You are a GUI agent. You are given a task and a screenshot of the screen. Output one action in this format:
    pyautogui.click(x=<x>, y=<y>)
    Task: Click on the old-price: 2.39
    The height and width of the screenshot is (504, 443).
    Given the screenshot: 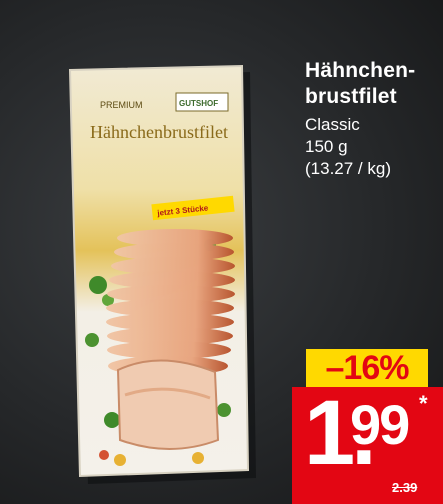 What is the action you would take?
    pyautogui.click(x=405, y=487)
    